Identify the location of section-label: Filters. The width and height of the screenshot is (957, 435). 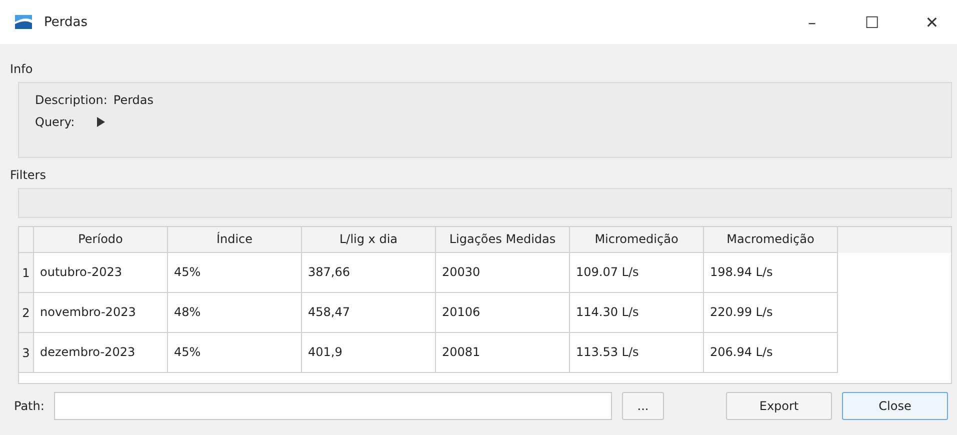
(28, 175).